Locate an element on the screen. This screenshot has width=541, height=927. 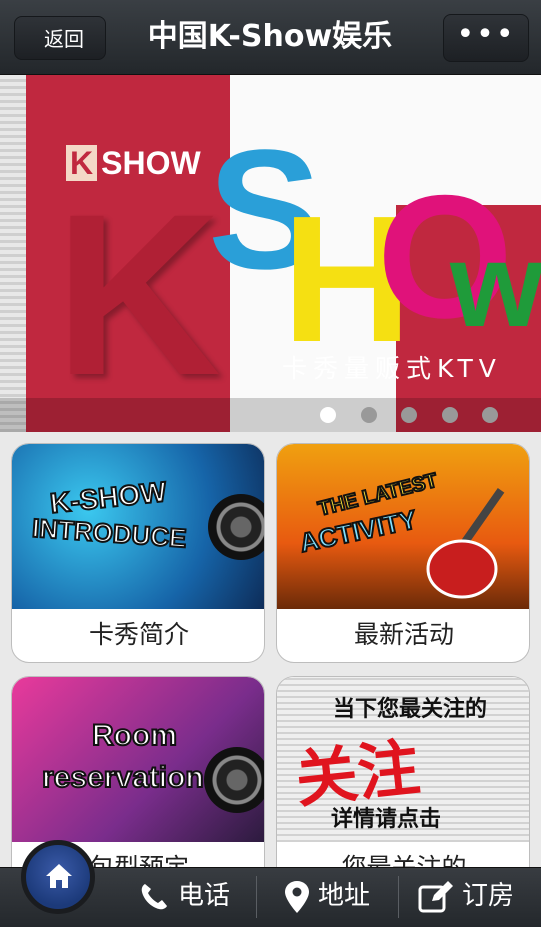
card-image-focus: 当下您最关注的 关注 详情请点击 is located at coordinates (403, 759).